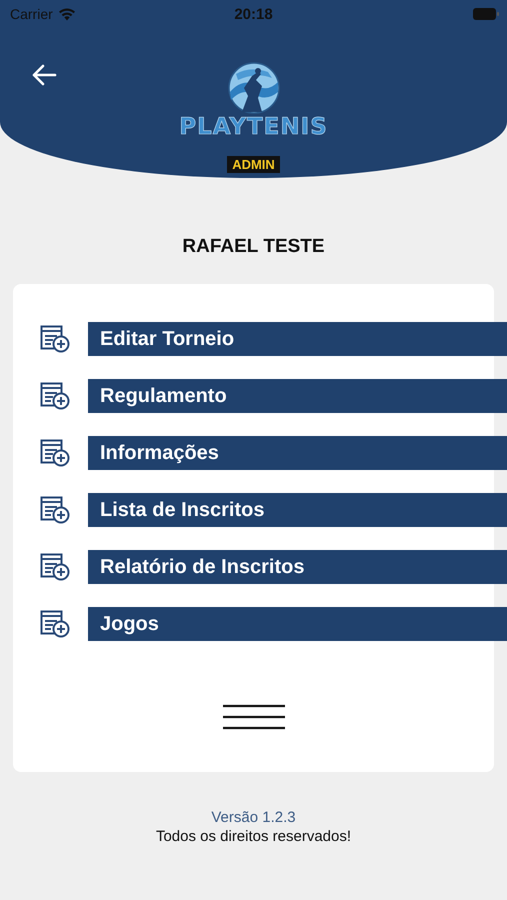 The height and width of the screenshot is (900, 507). I want to click on tennis-player-logo-icon, so click(254, 88).